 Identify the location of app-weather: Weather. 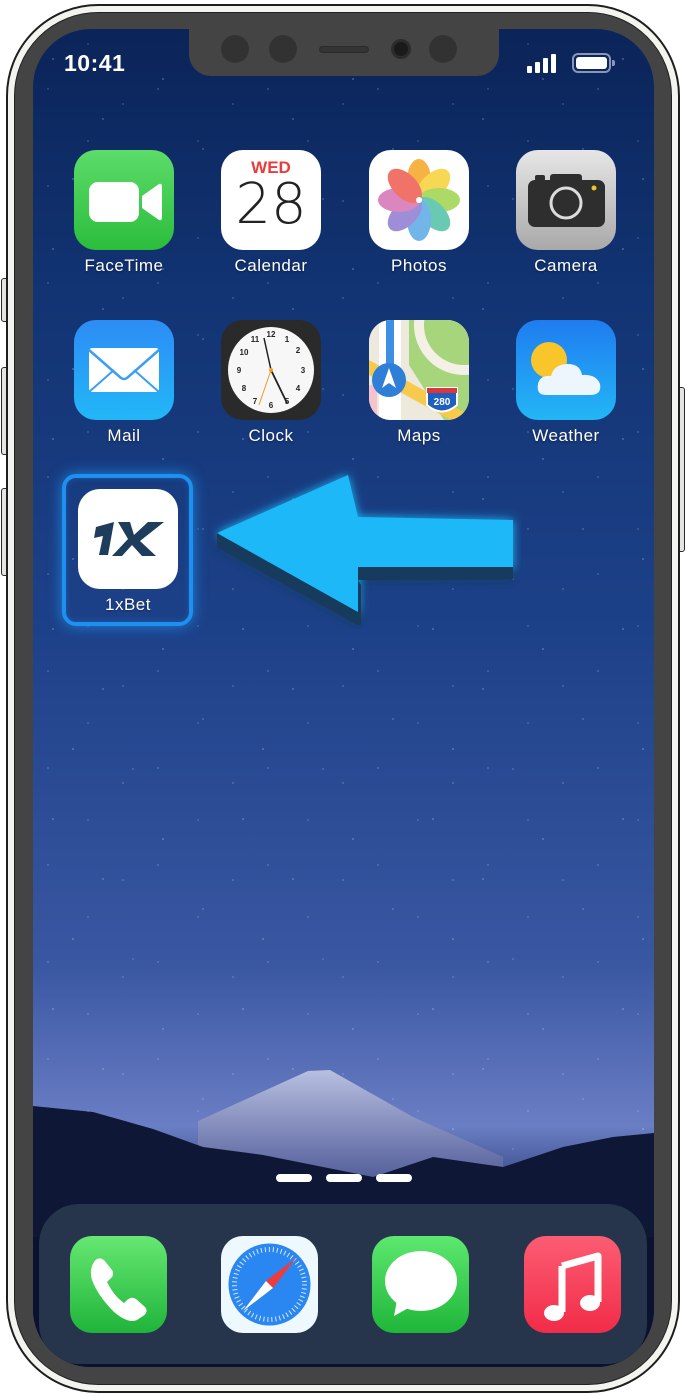
(566, 383).